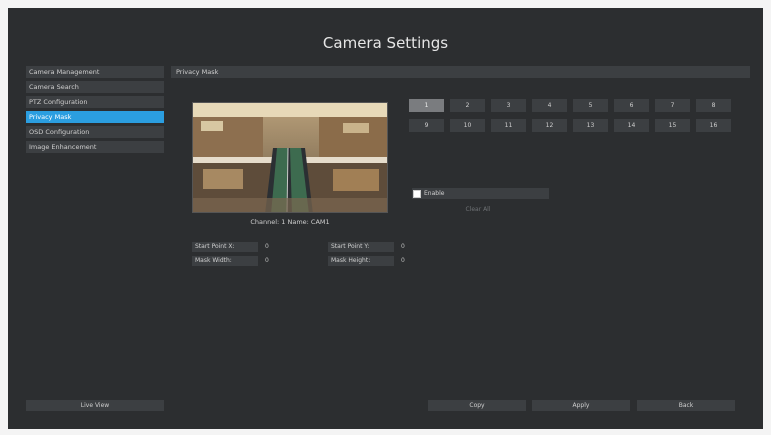 This screenshot has width=771, height=435. What do you see at coordinates (672, 105) in the screenshot?
I see `mask-area-button: 7` at bounding box center [672, 105].